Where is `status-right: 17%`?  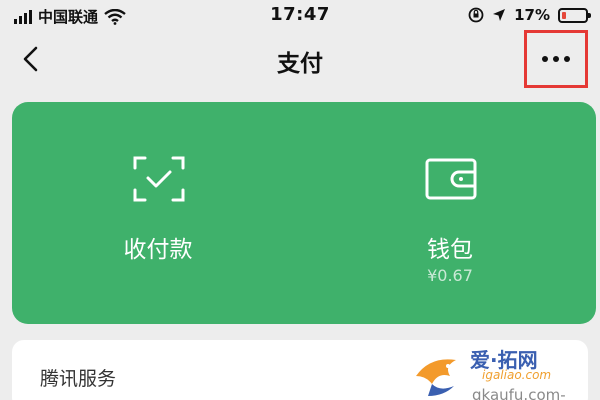
status-right: 17% is located at coordinates (529, 15).